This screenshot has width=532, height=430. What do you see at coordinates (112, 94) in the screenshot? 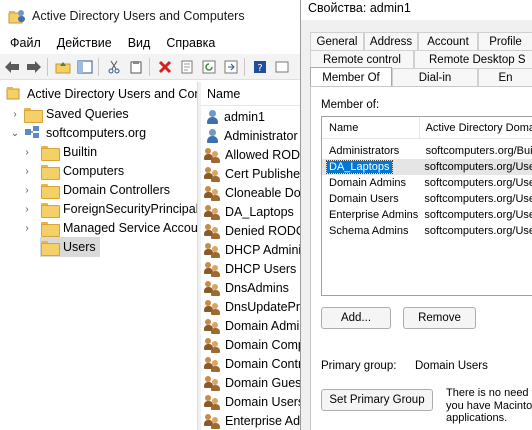
I see `tree-root-label: Active Directory Users and Com` at bounding box center [112, 94].